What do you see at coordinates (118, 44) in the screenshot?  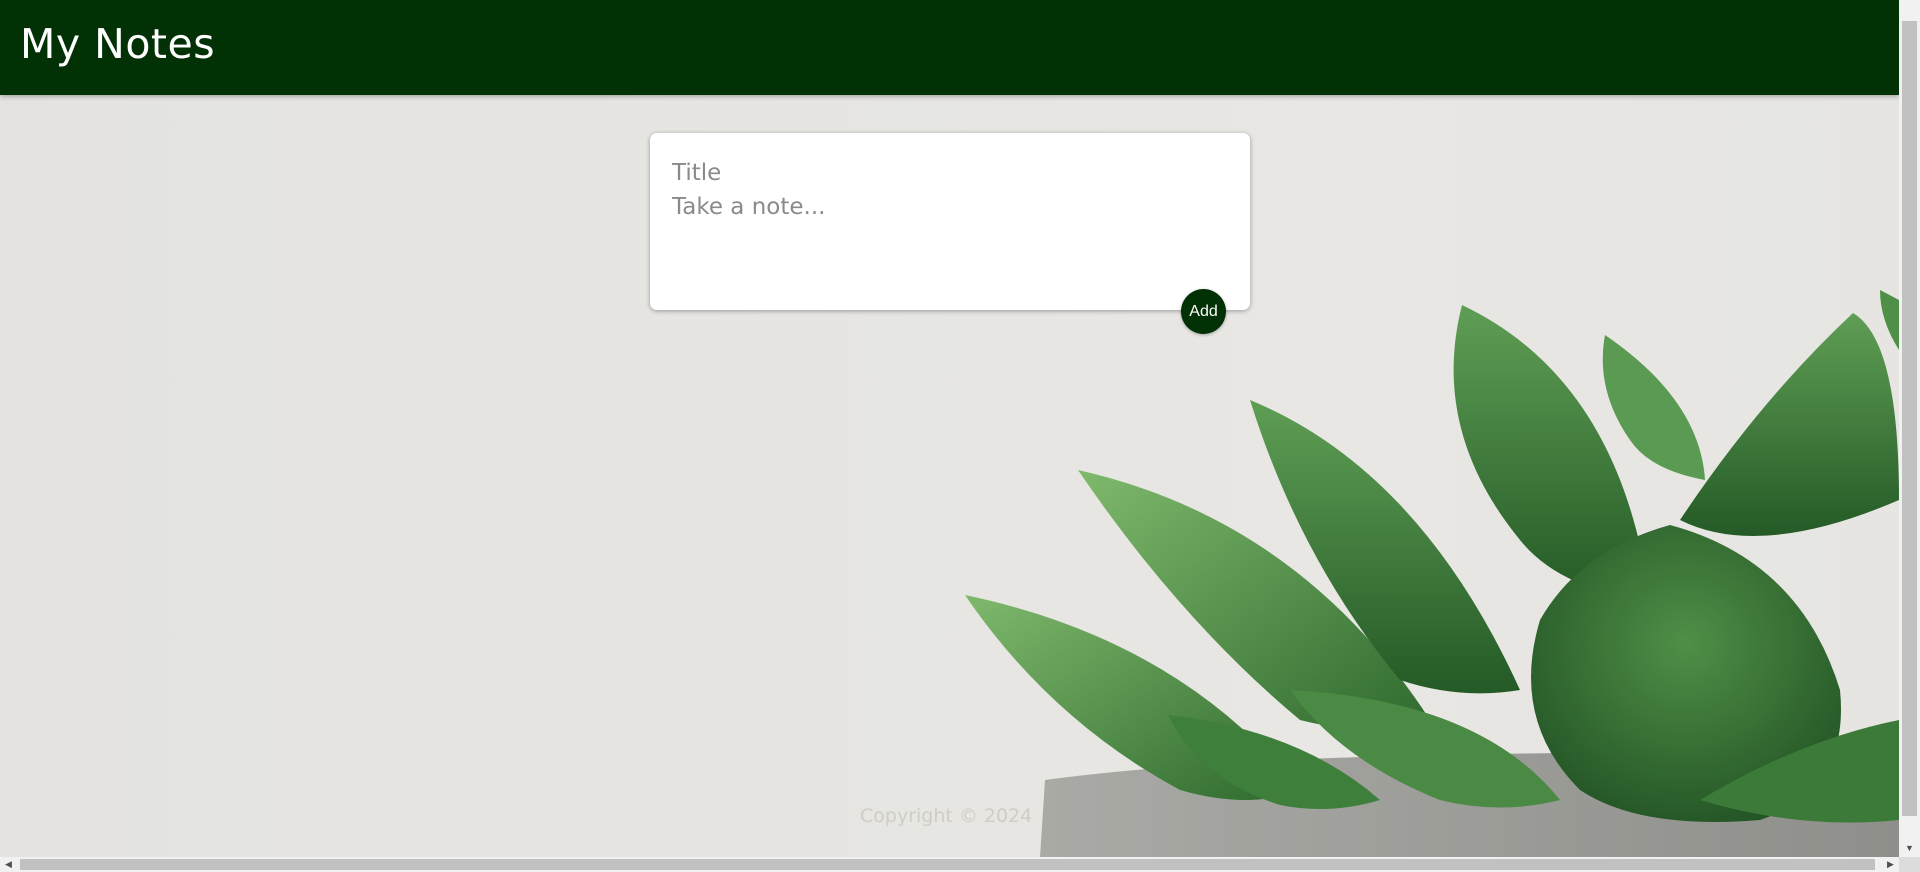 I see `app-title: My Notes` at bounding box center [118, 44].